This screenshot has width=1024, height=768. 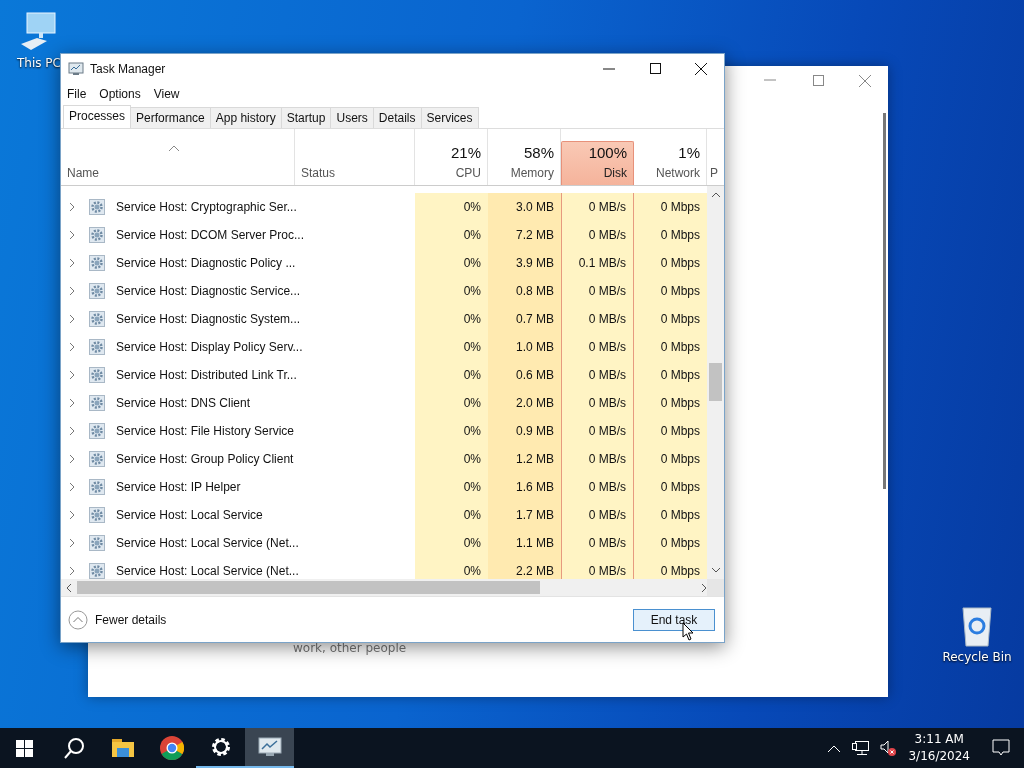 What do you see at coordinates (78, 619) in the screenshot?
I see `collapse-icon` at bounding box center [78, 619].